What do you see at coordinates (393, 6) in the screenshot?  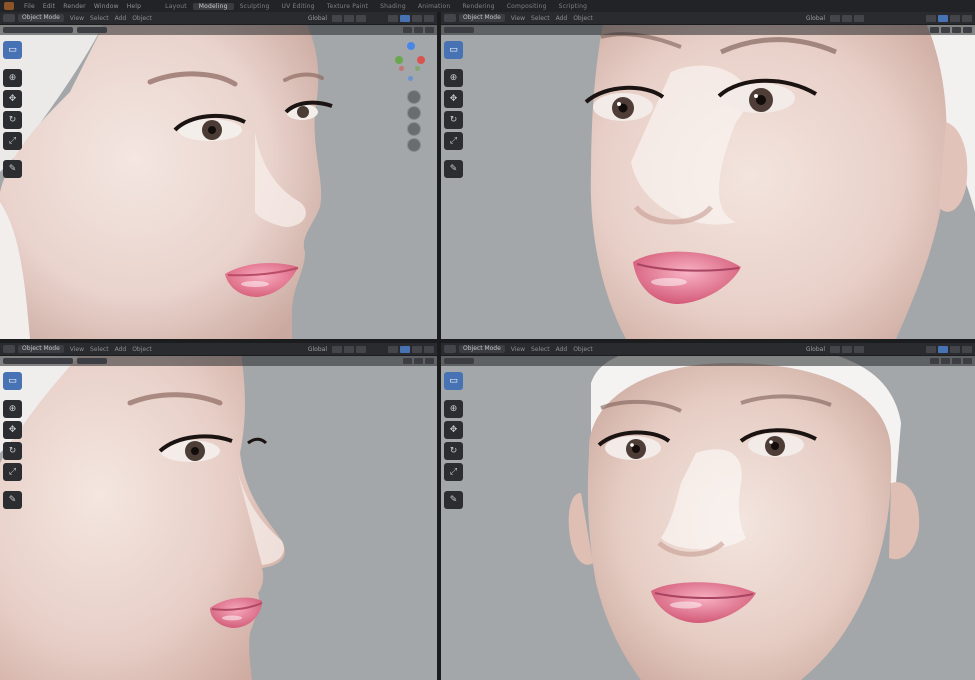 I see `workspace-tab-shading: Shading` at bounding box center [393, 6].